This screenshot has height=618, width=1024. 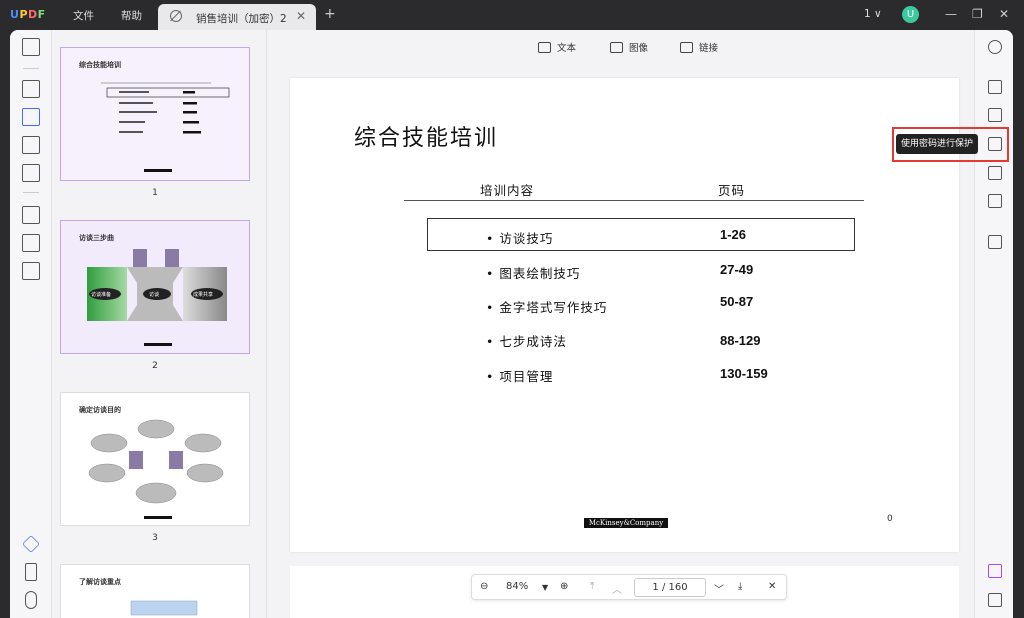 What do you see at coordinates (740, 340) in the screenshot?
I see `toc-pages: 88-129` at bounding box center [740, 340].